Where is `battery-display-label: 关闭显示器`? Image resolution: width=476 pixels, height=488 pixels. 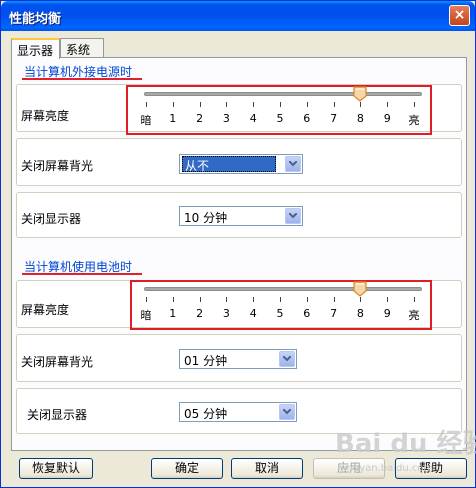
battery-display-label: 关闭显示器 is located at coordinates (57, 415).